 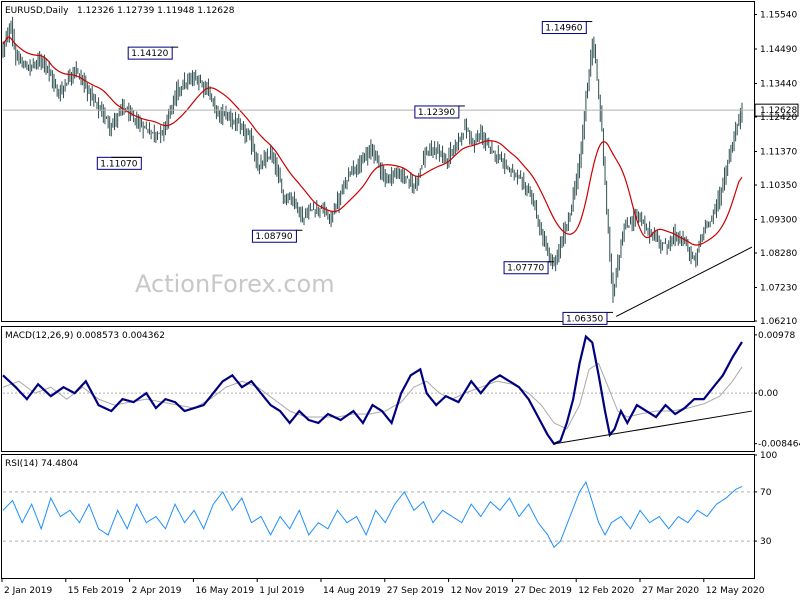 I want to click on price-y-tick-label: 1.10350, so click(x=778, y=186).